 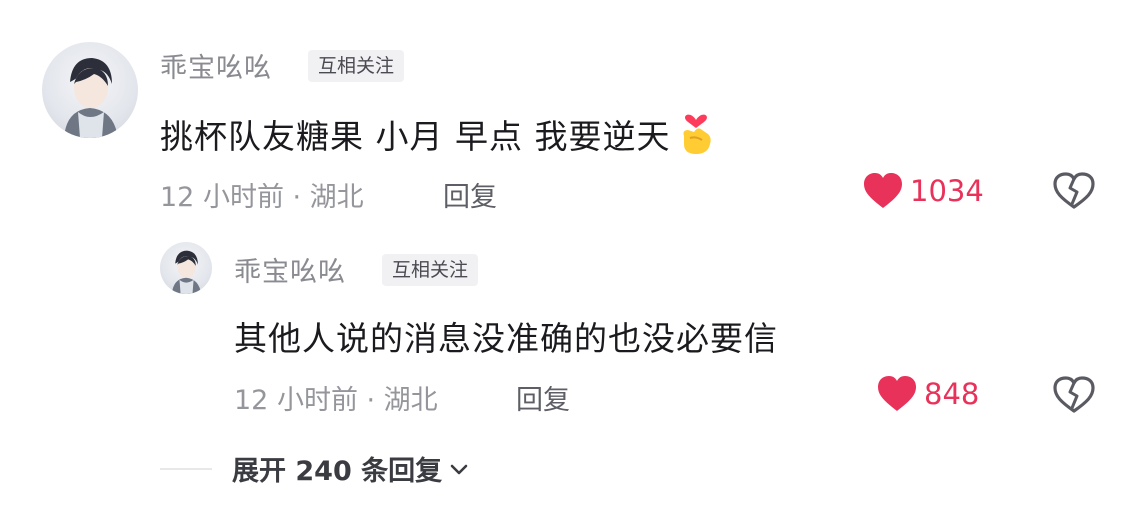 I want to click on like-count: 848, so click(x=952, y=394).